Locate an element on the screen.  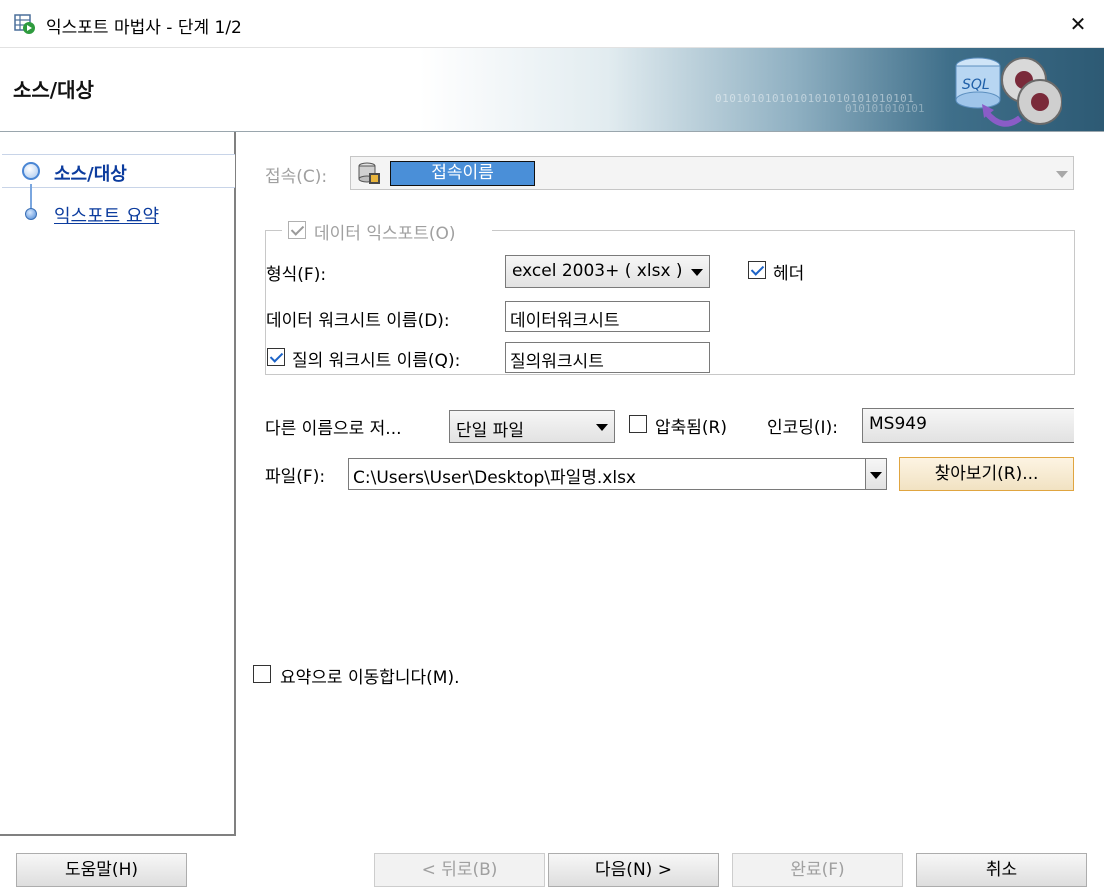
save-mode-select: 단일 파일 is located at coordinates (532, 426).